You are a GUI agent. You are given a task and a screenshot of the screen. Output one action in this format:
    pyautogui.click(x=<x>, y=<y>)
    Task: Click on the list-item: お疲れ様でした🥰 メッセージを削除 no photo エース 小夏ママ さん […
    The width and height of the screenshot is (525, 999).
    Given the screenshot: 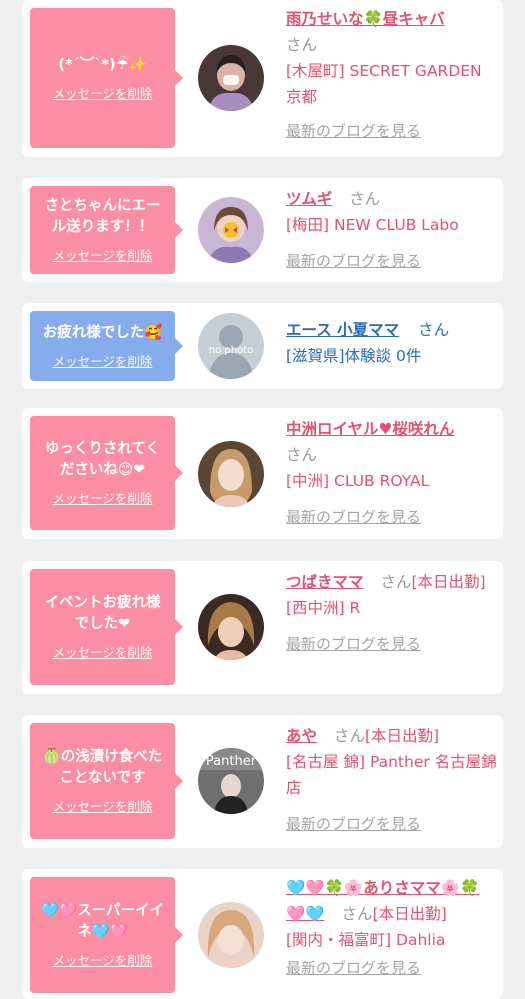 What is the action you would take?
    pyautogui.click(x=262, y=346)
    